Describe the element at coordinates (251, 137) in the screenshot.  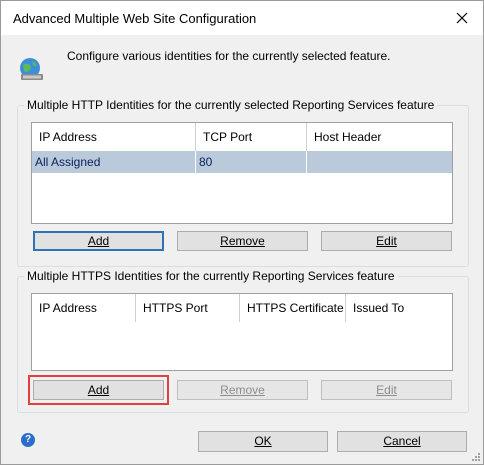
I see `column-header-tcp-port: TCP Port` at that location.